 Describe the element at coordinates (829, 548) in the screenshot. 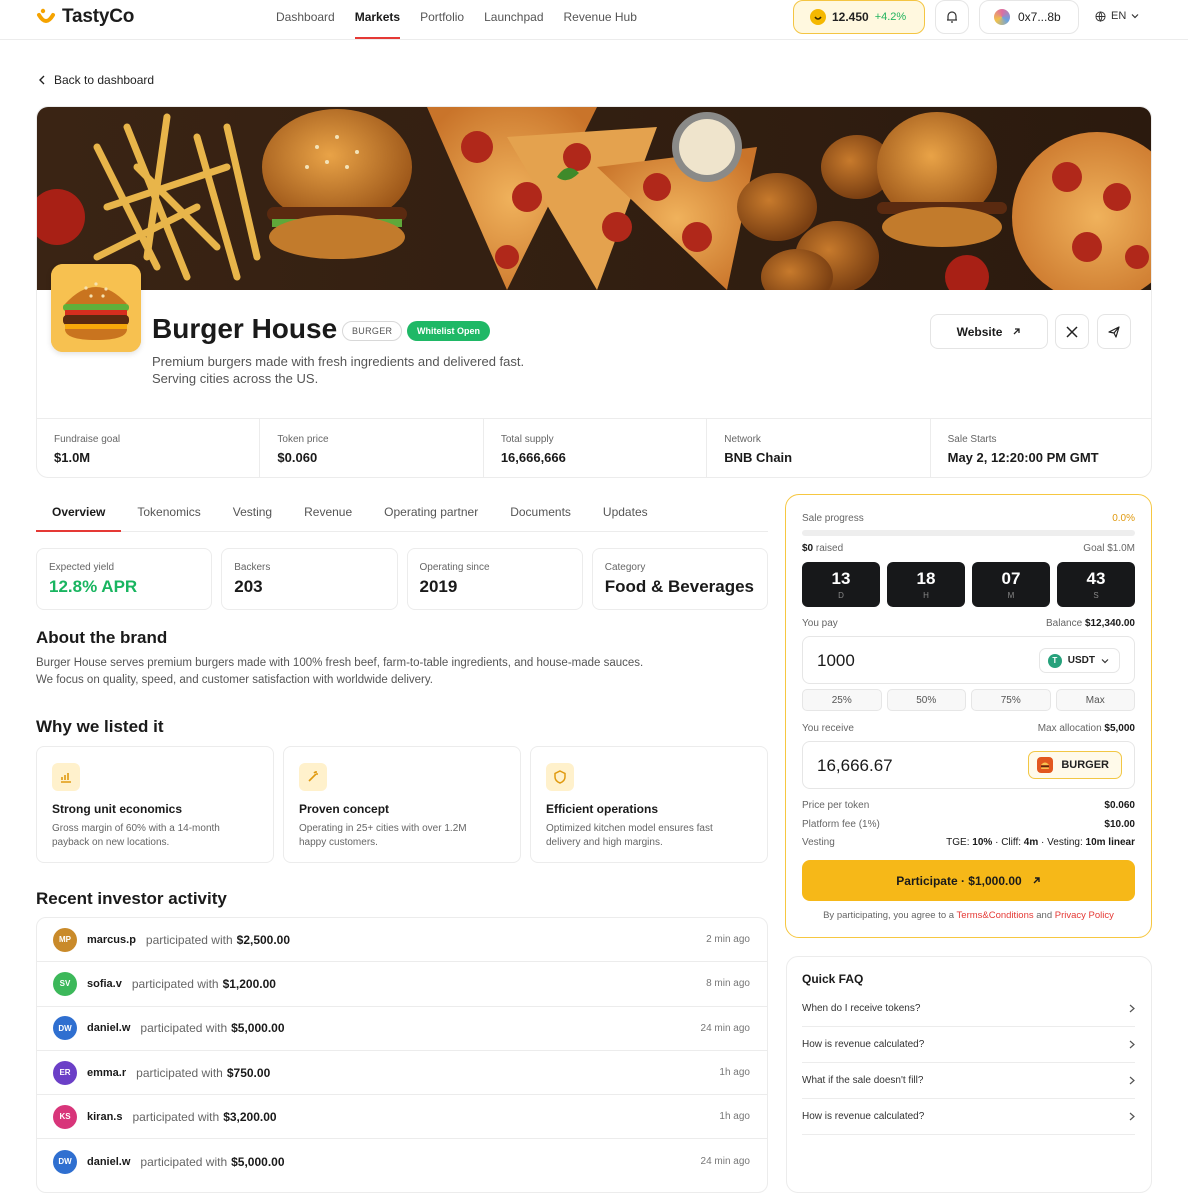

I see `raised-suffix: raised` at that location.